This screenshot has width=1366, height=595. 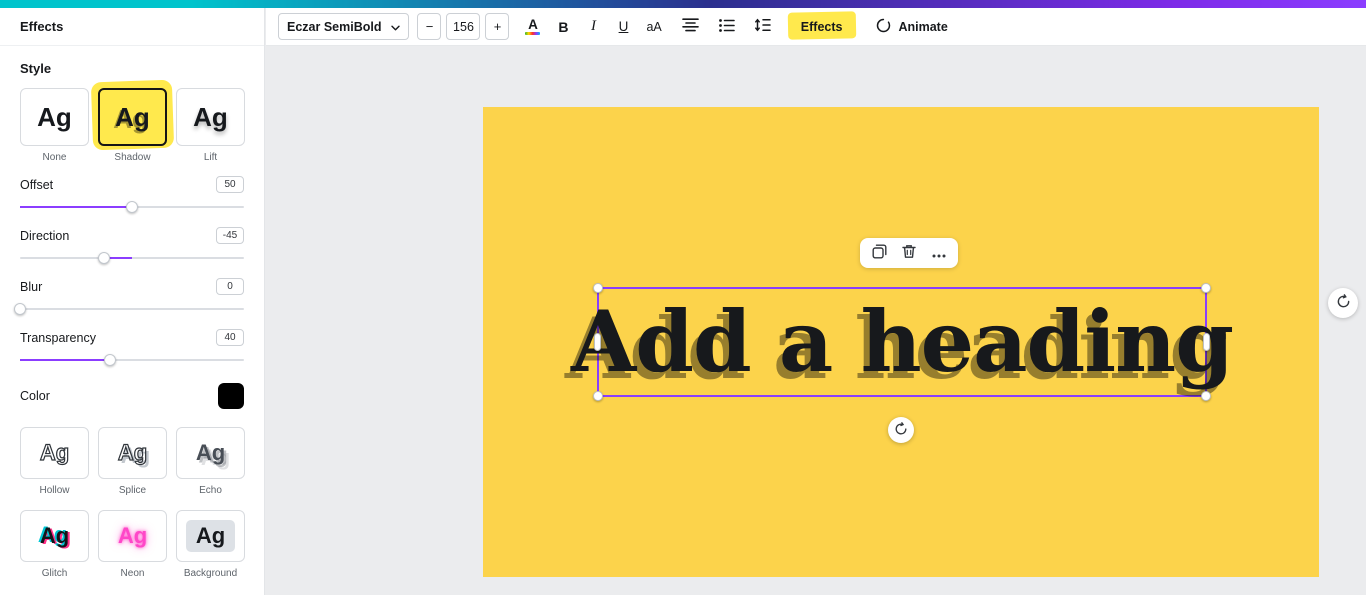 I want to click on blur-control: Blur 0, so click(x=129, y=297).